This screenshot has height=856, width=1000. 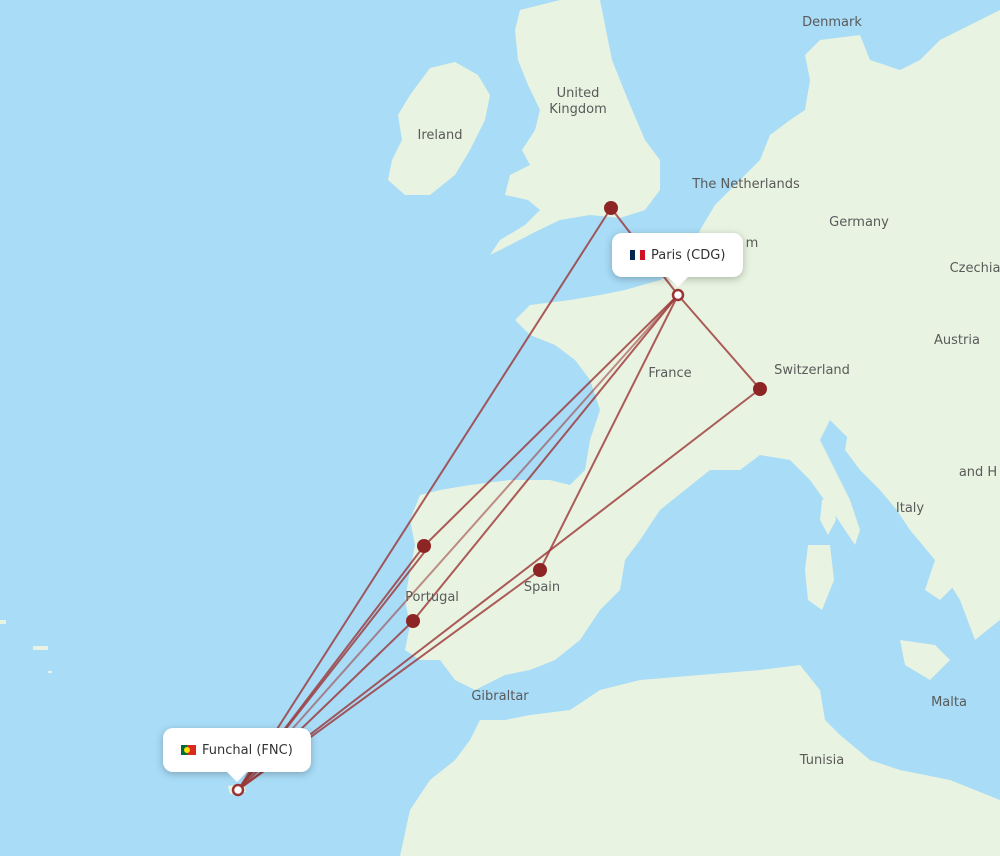 I want to click on origin-airport-tooltip: Paris (CDG), so click(x=678, y=260).